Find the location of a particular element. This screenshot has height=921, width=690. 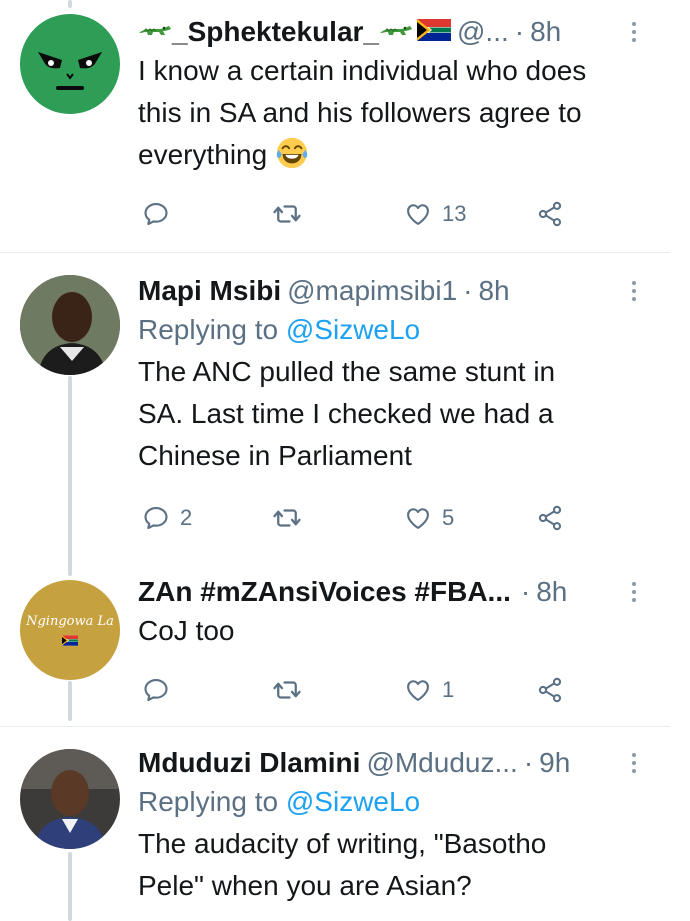

tweet-header: _Sphektekular_ @... · 8h is located at coordinates (394, 32).